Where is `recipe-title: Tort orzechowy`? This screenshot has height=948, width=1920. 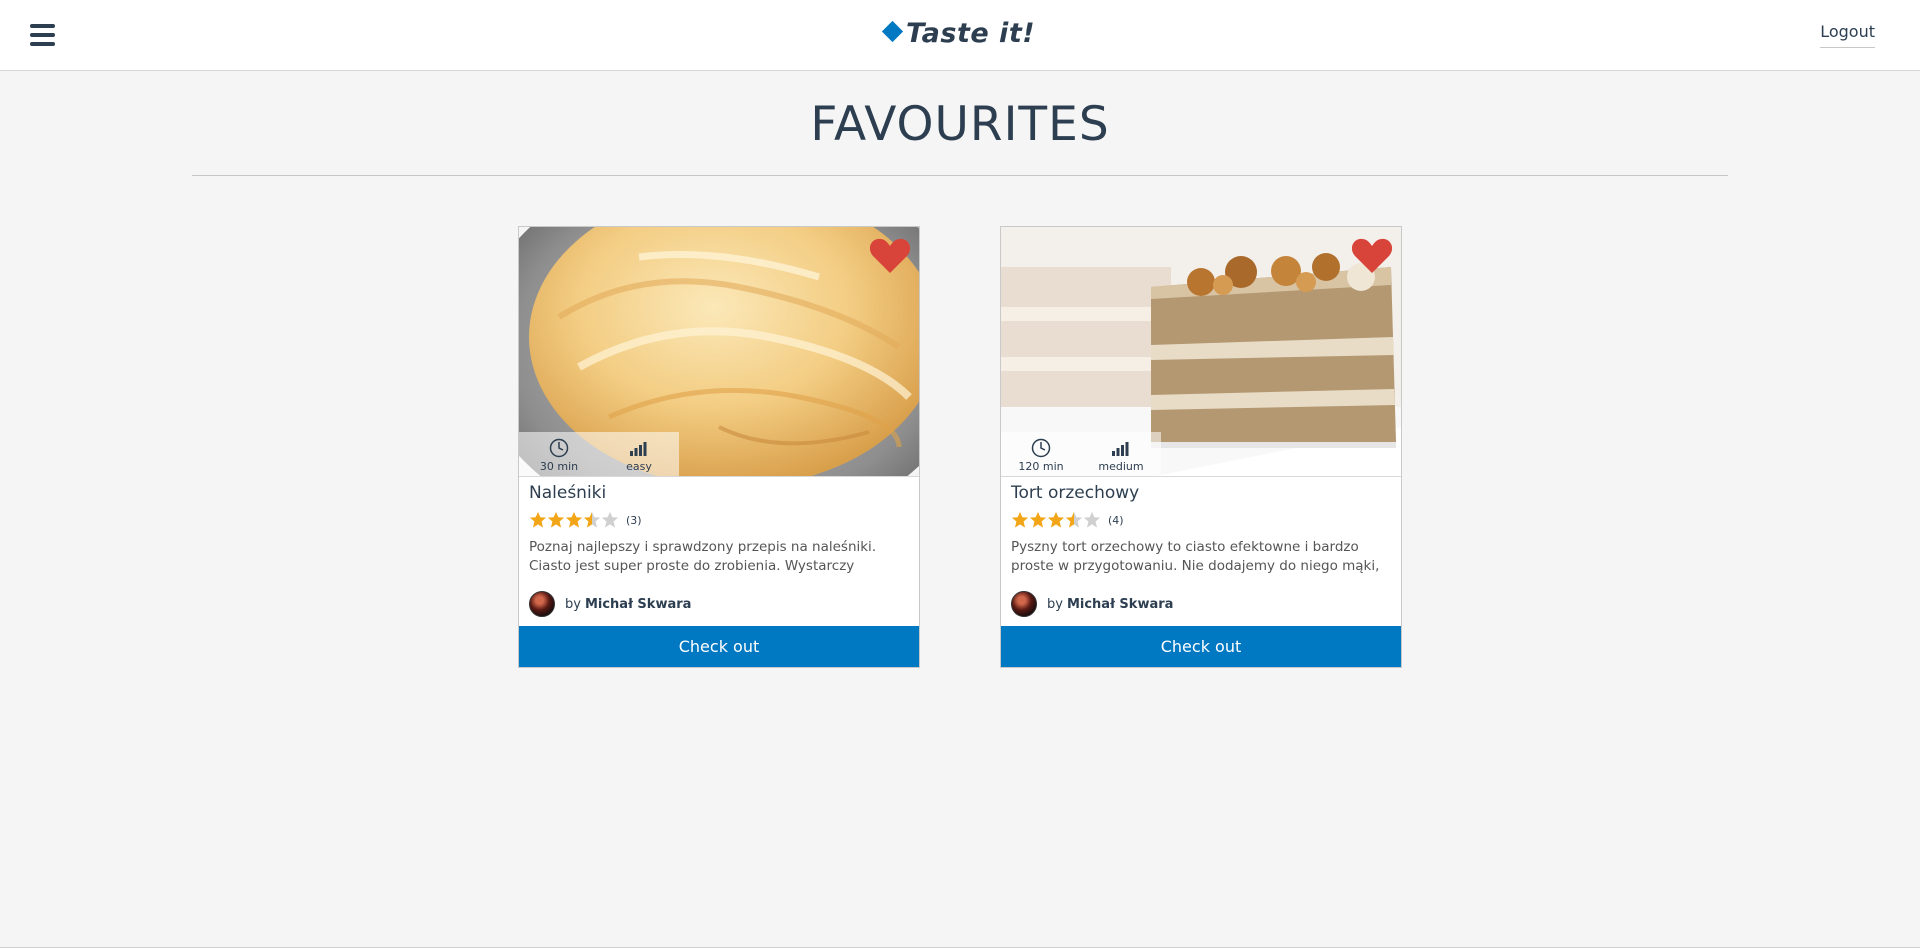
recipe-title: Tort orzechowy is located at coordinates (1075, 493).